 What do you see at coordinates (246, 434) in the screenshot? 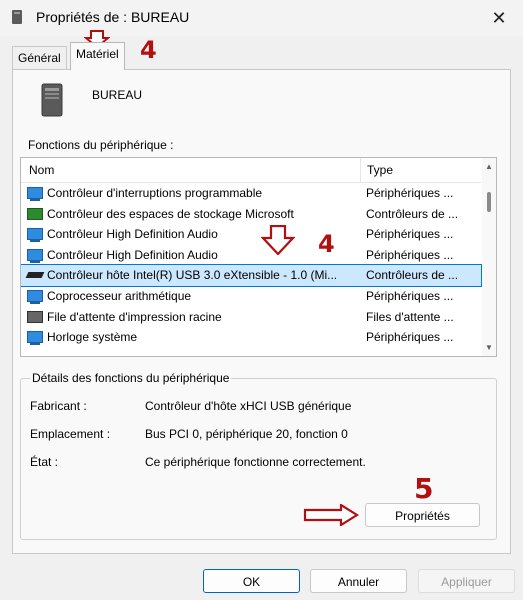
I see `location-value: Bus PCI 0, périphérique 20, fonction 0` at bounding box center [246, 434].